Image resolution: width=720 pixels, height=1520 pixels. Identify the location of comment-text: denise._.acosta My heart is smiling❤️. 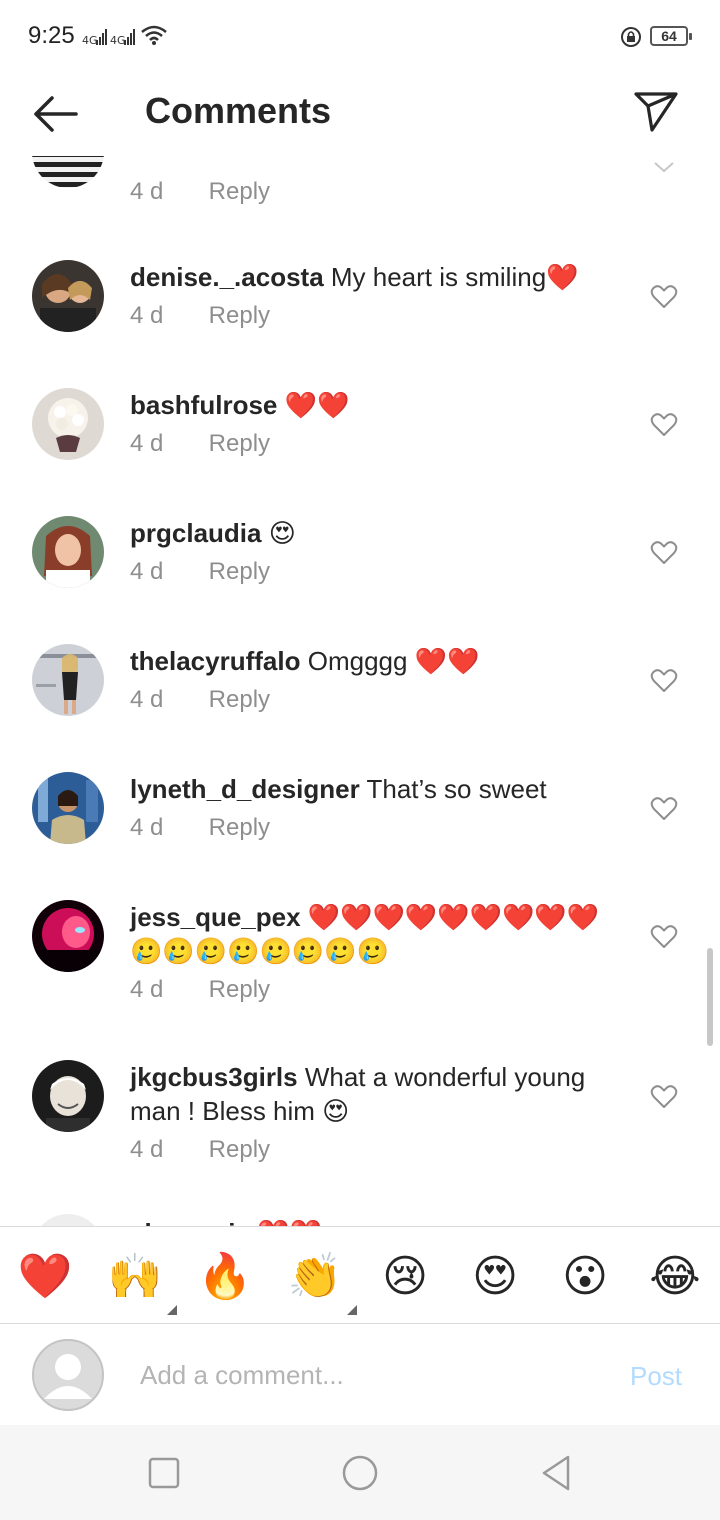
(375, 277).